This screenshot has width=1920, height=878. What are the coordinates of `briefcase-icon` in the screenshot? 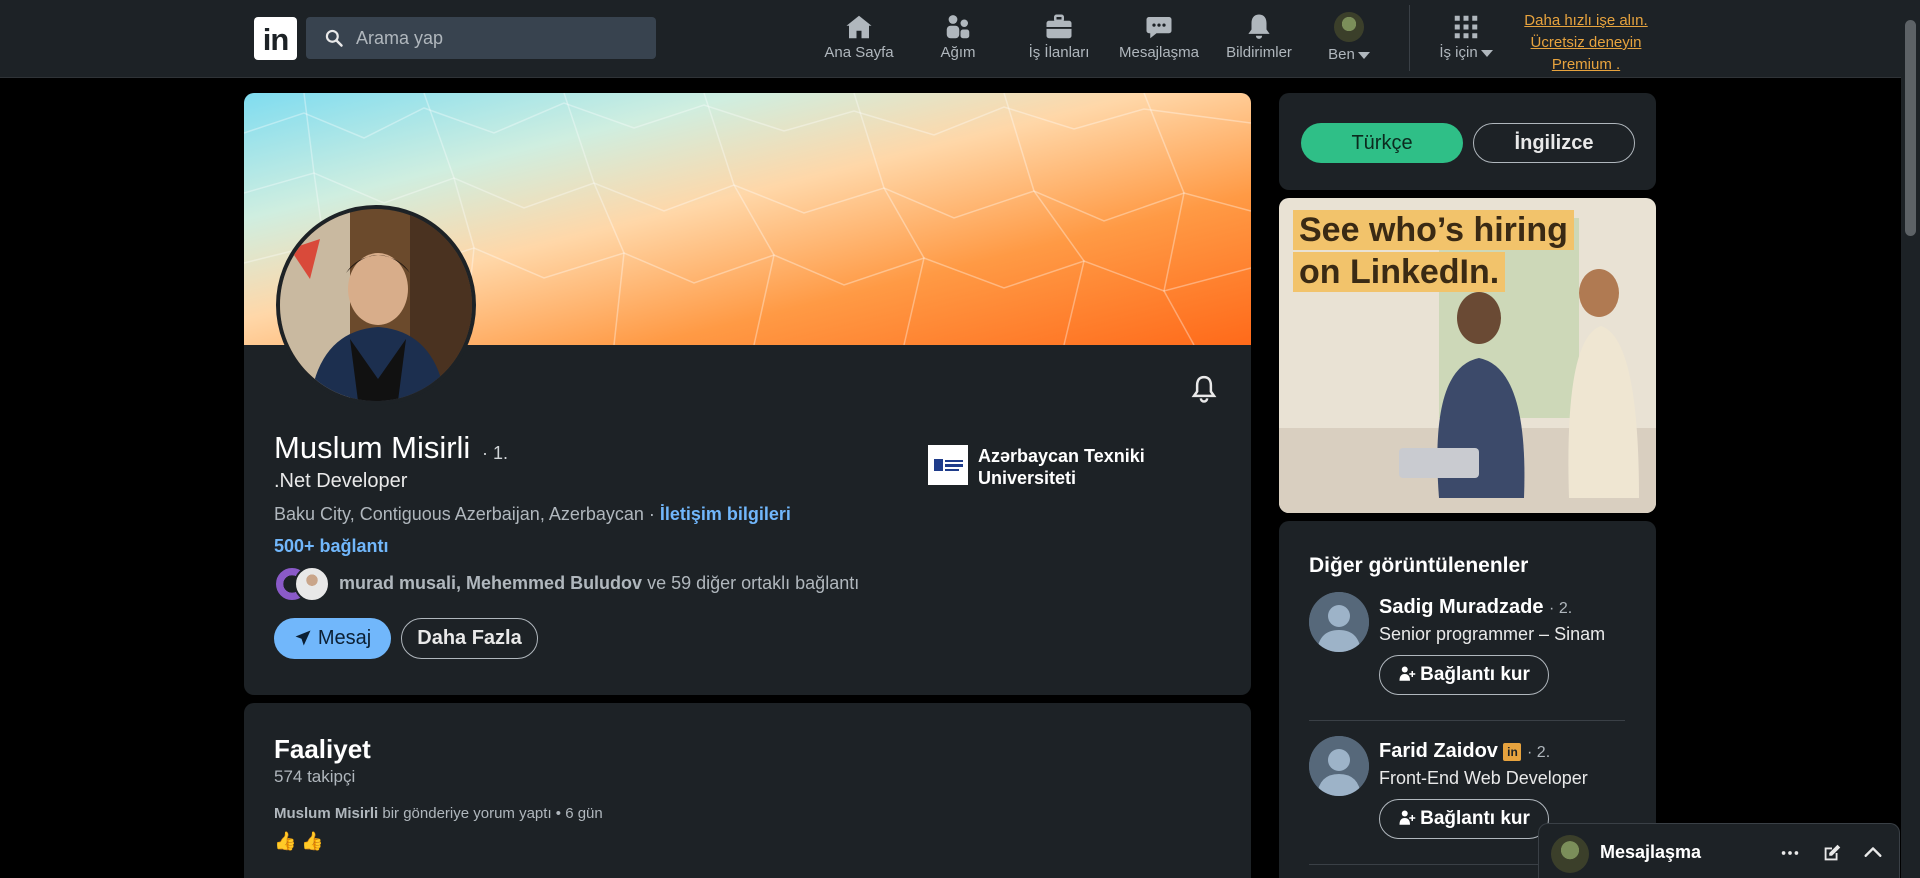 It's located at (1059, 26).